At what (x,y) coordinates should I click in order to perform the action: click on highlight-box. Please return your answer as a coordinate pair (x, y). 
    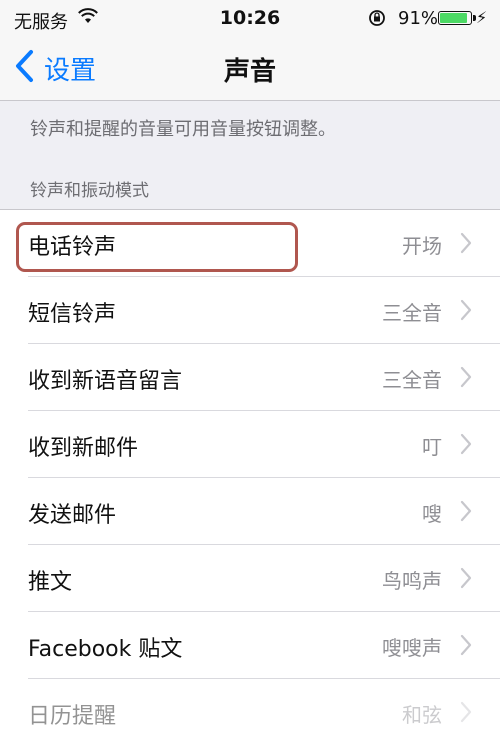
    Looking at the image, I should click on (157, 247).